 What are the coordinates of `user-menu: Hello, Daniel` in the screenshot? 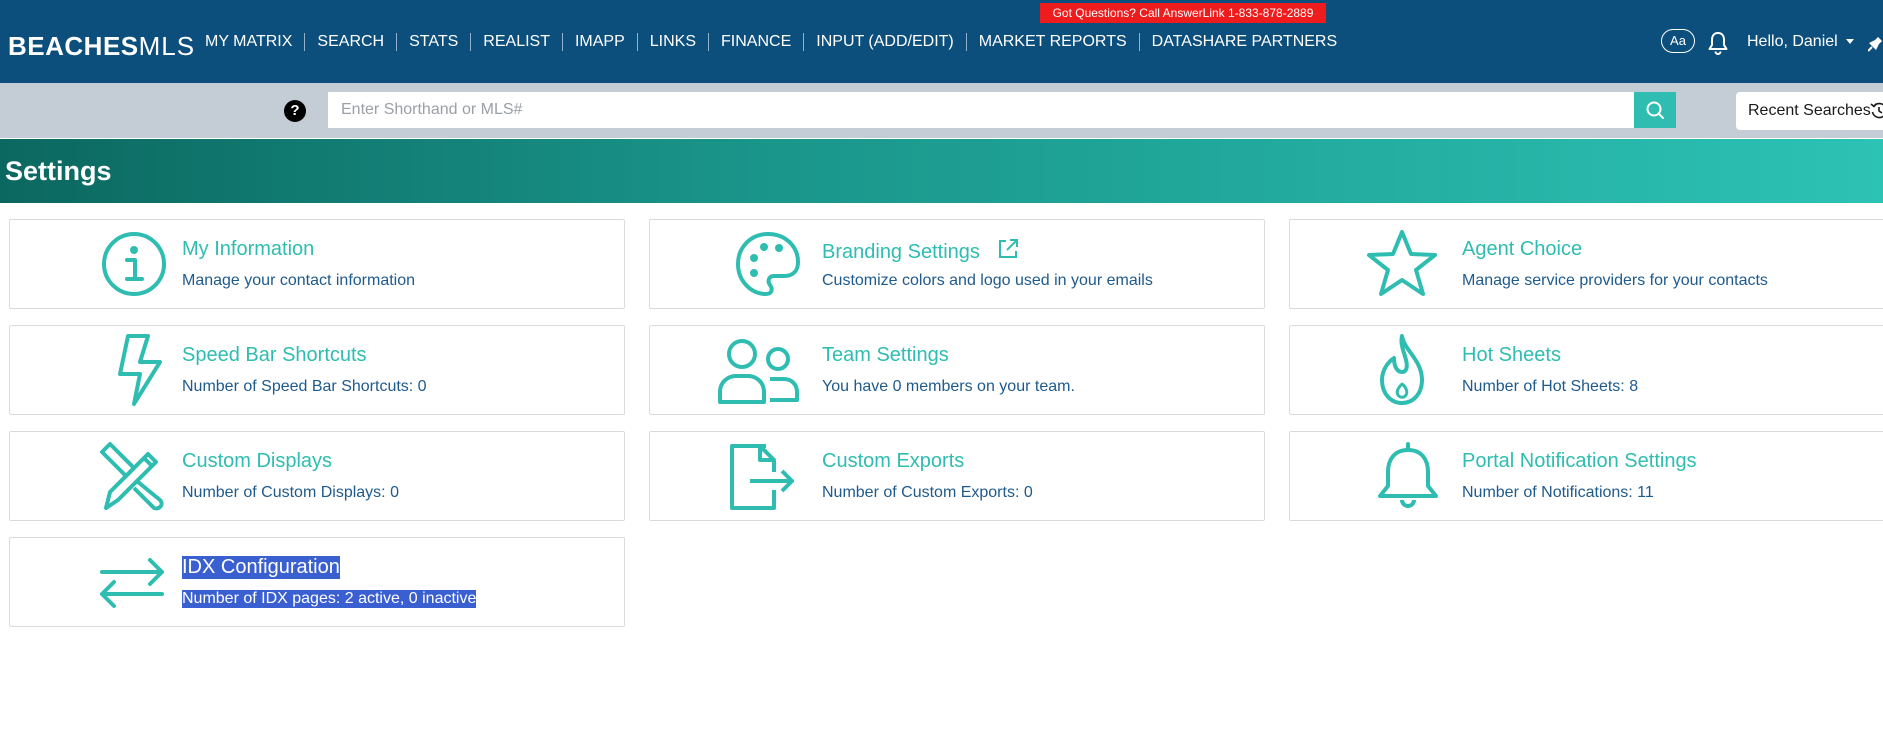 It's located at (1800, 42).